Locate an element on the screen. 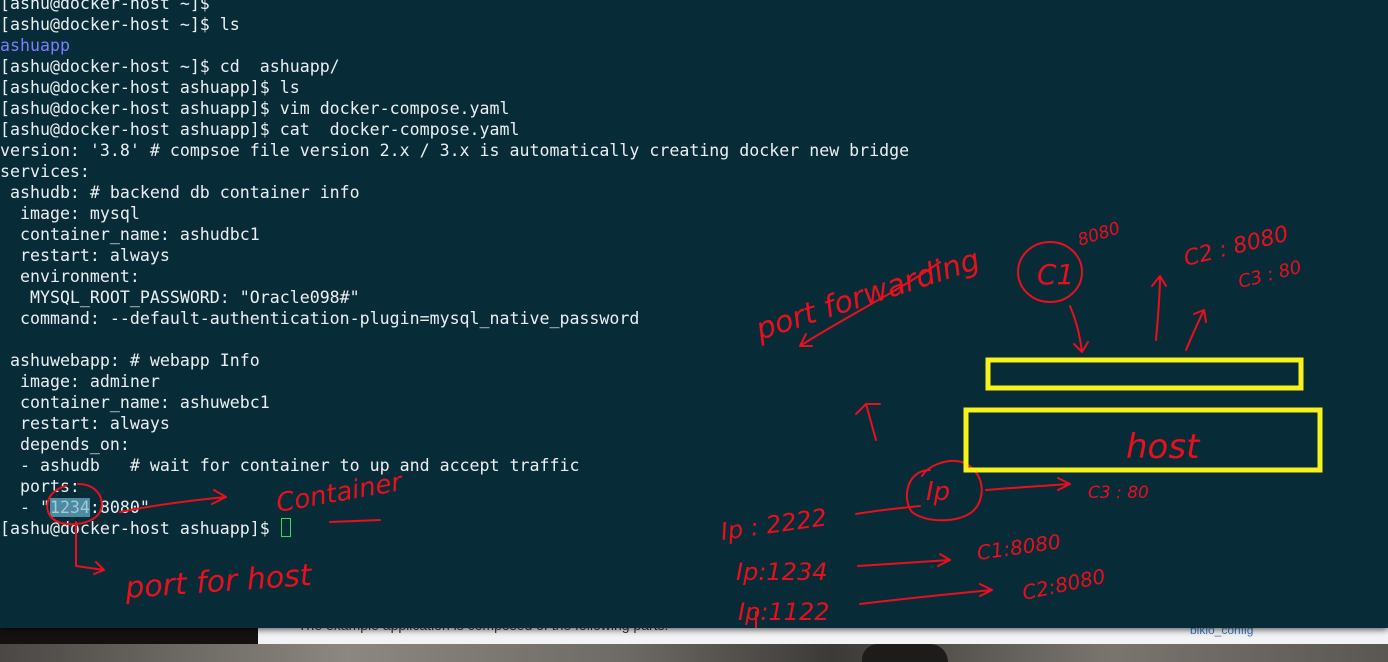  label-c1-port: 8080 is located at coordinates (1098, 234).